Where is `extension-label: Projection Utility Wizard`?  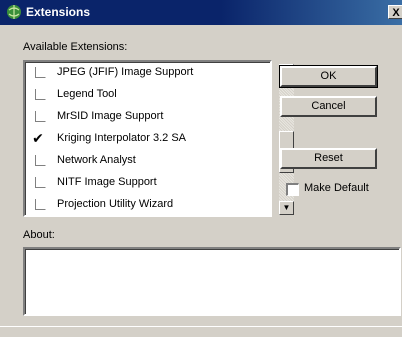
extension-label: Projection Utility Wizard is located at coordinates (115, 204).